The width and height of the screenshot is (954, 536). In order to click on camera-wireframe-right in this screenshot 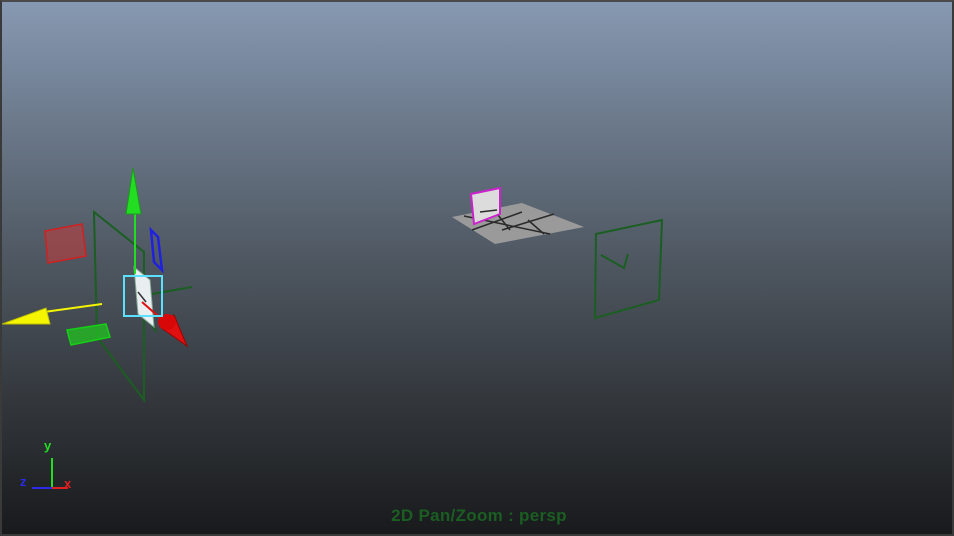, I will do `click(628, 269)`.